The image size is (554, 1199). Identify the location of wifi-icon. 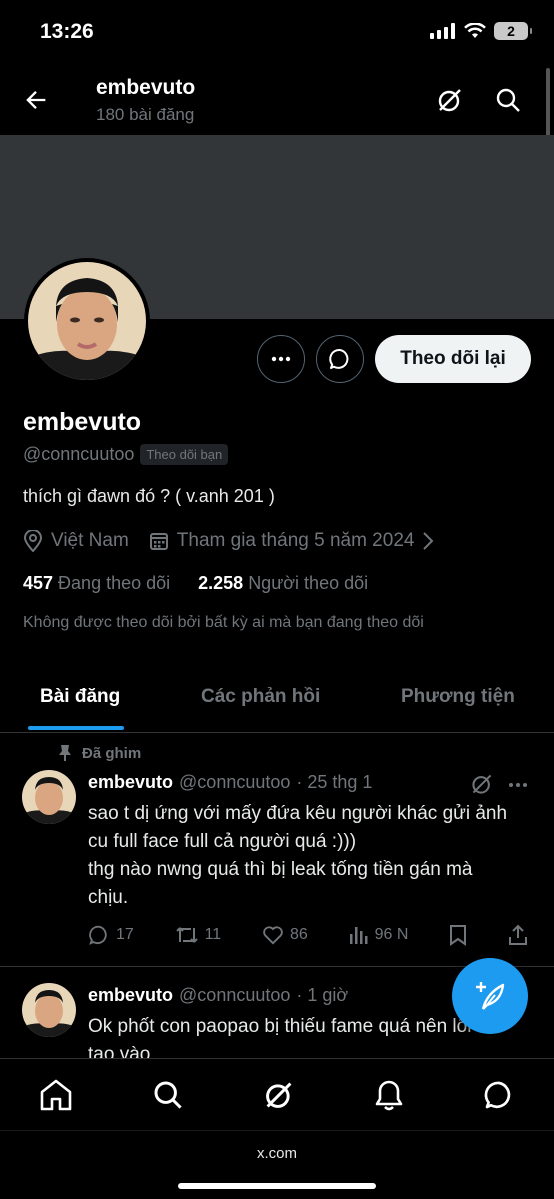
(475, 30).